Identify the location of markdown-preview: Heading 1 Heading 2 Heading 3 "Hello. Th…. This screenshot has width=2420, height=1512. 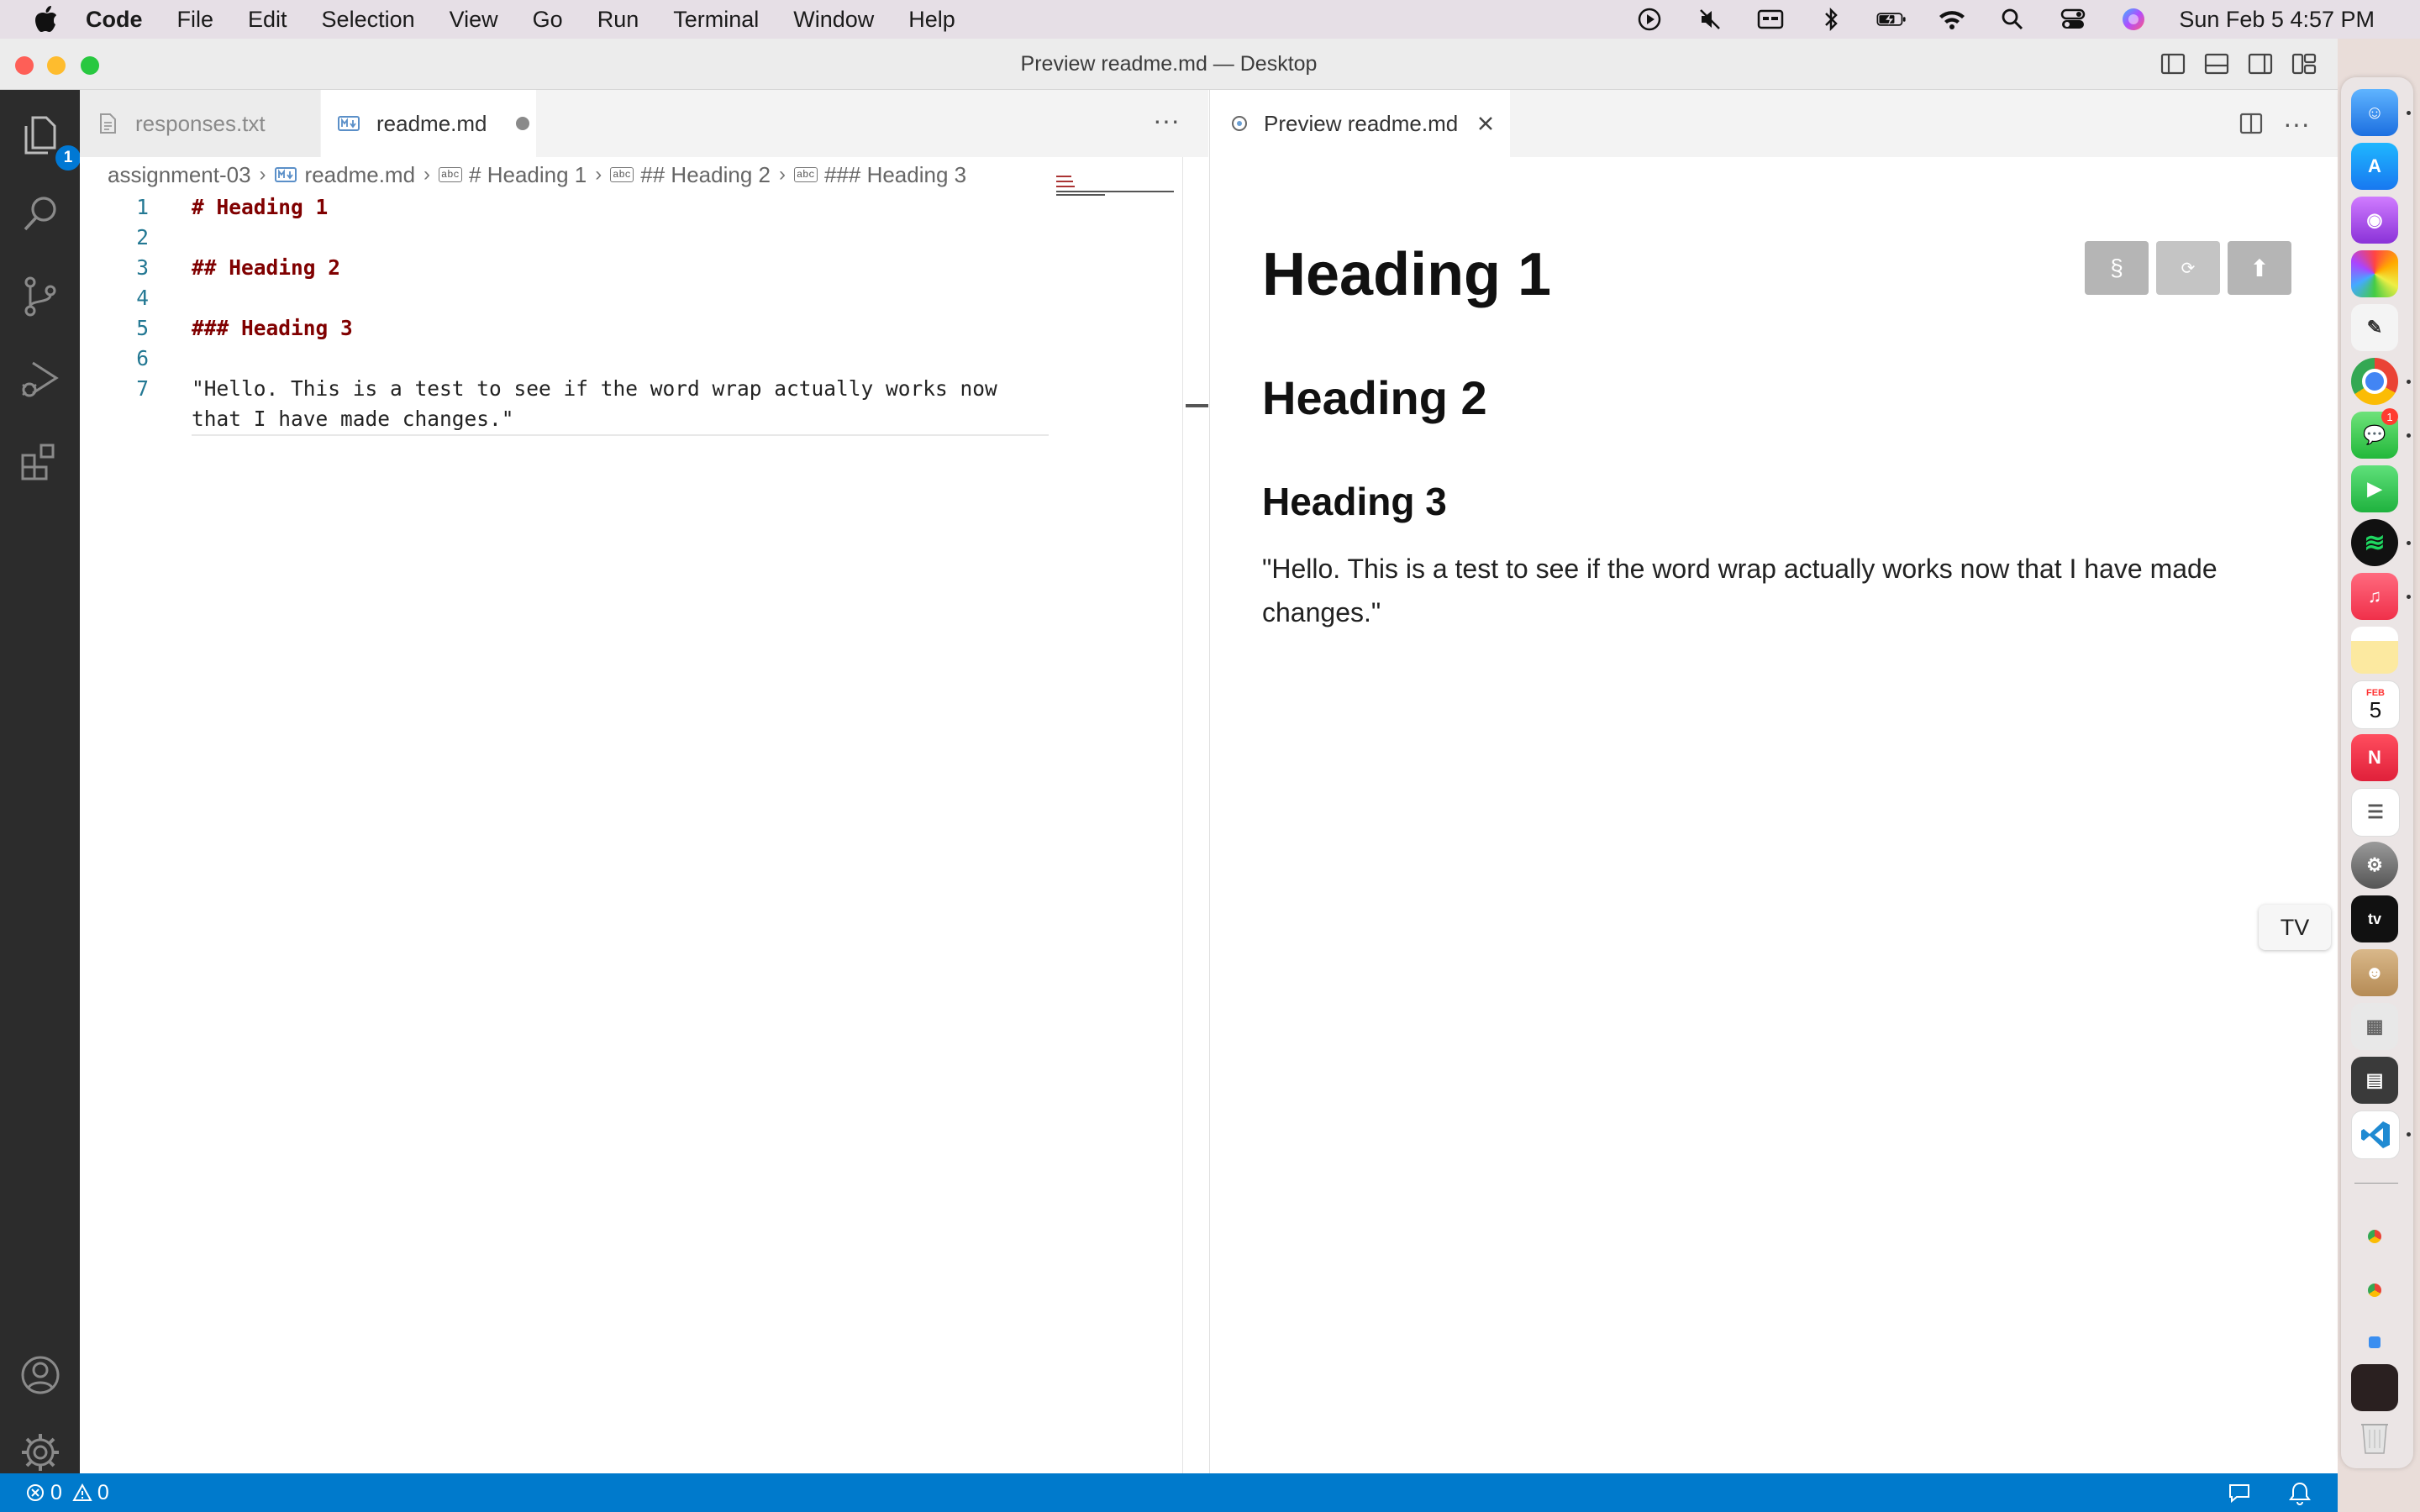
(1779, 429).